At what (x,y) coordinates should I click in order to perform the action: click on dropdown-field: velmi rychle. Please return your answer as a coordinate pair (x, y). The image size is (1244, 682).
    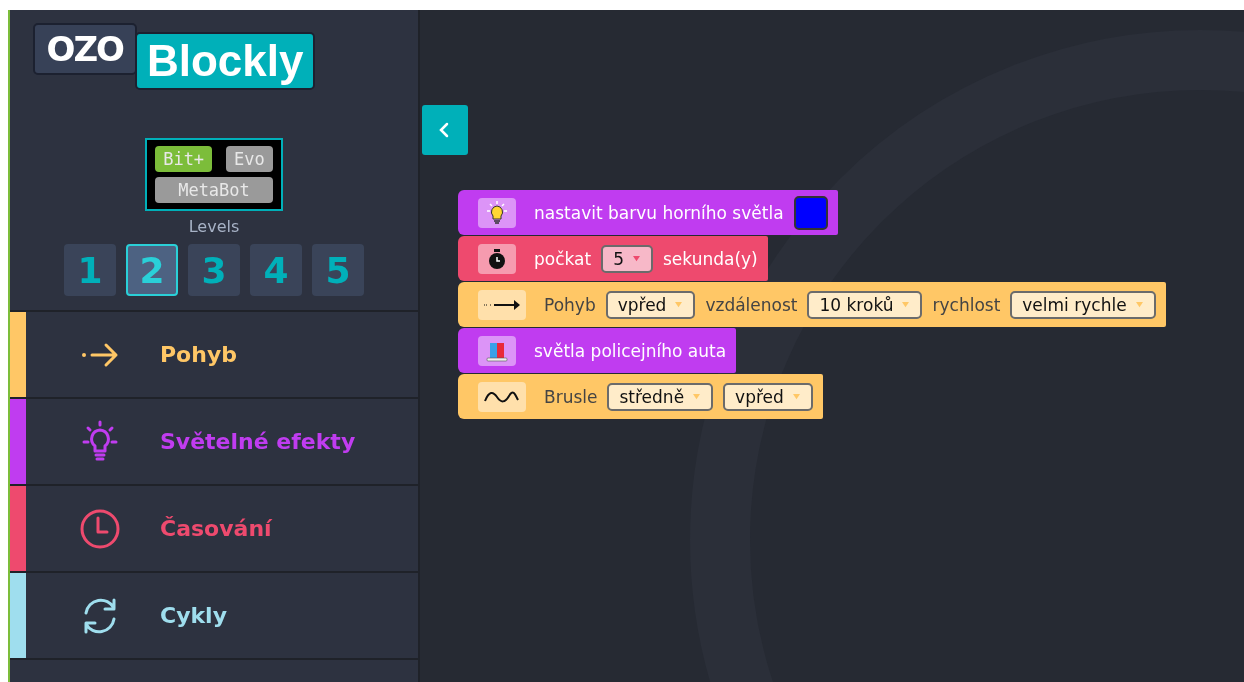
    Looking at the image, I should click on (1083, 304).